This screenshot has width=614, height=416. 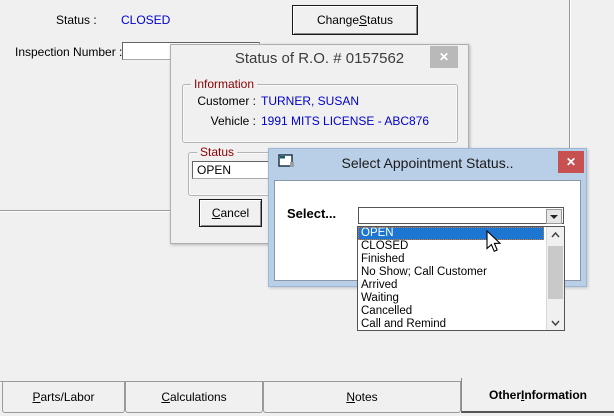 What do you see at coordinates (69, 52) in the screenshot?
I see `inspection-number-label: Inspection Number :` at bounding box center [69, 52].